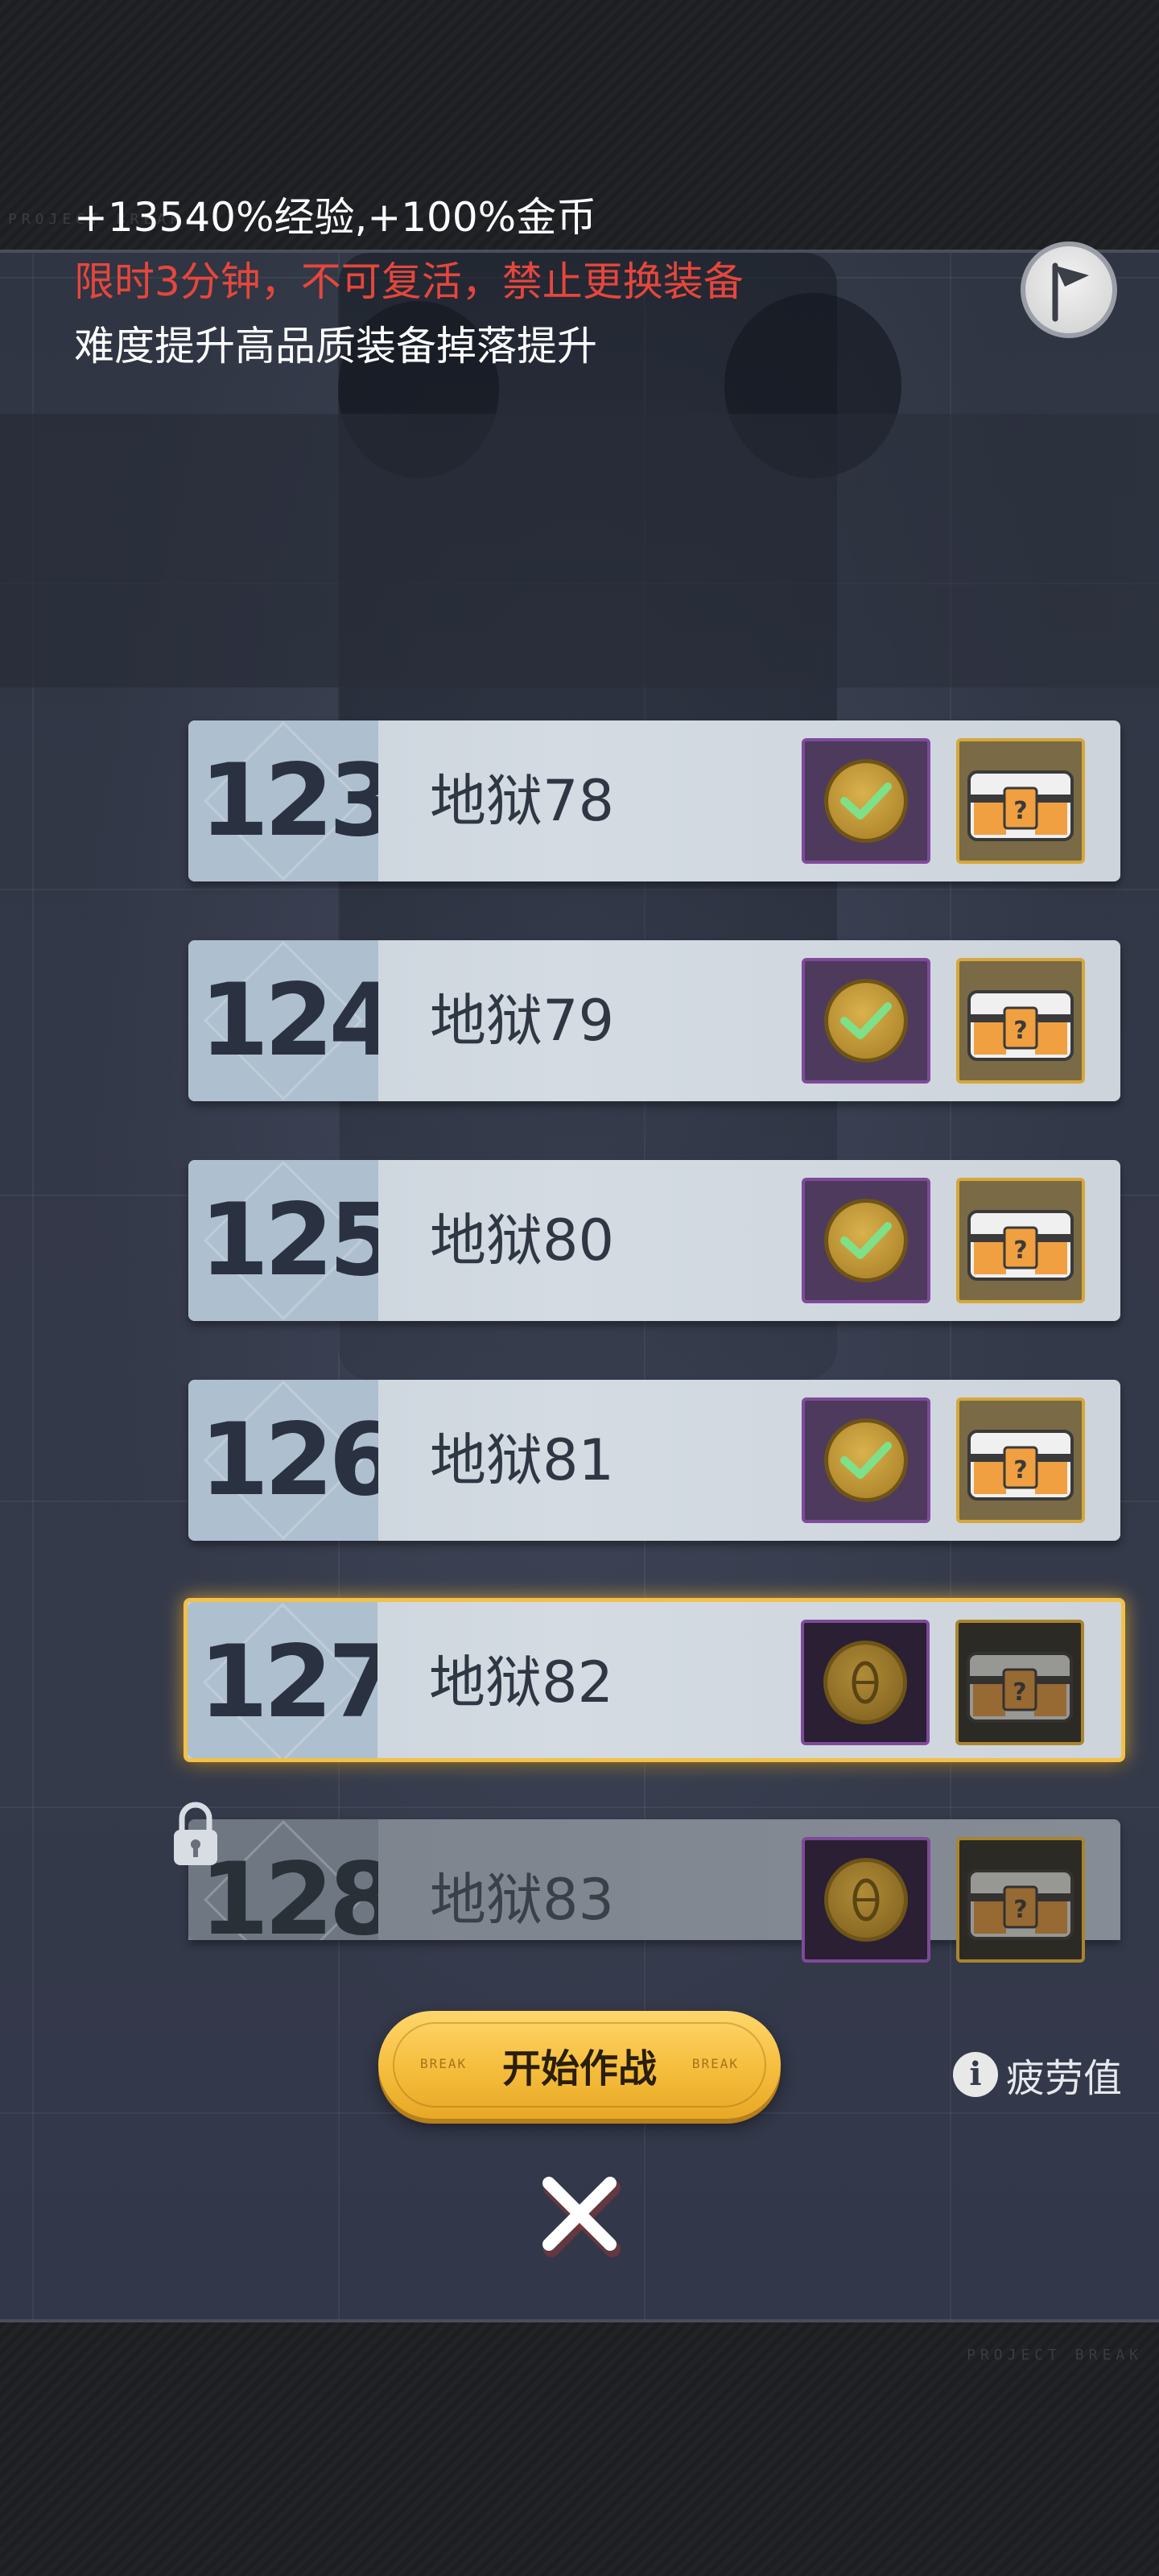 This screenshot has width=1159, height=2576. I want to click on start-deco-left: BREAK, so click(444, 2063).